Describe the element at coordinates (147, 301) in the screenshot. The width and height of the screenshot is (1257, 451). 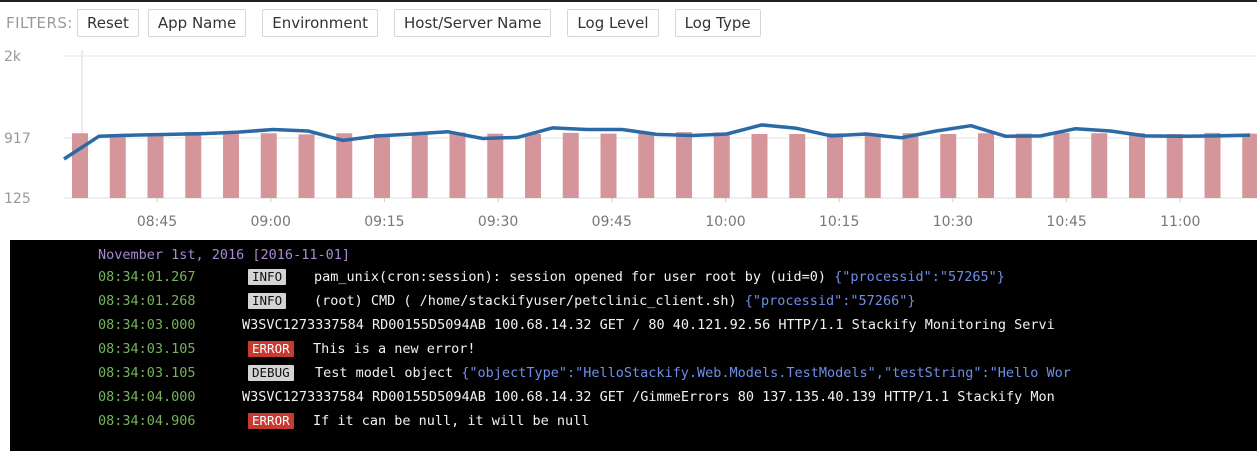
I see `log-timestamp: 08:34:01.268` at that location.